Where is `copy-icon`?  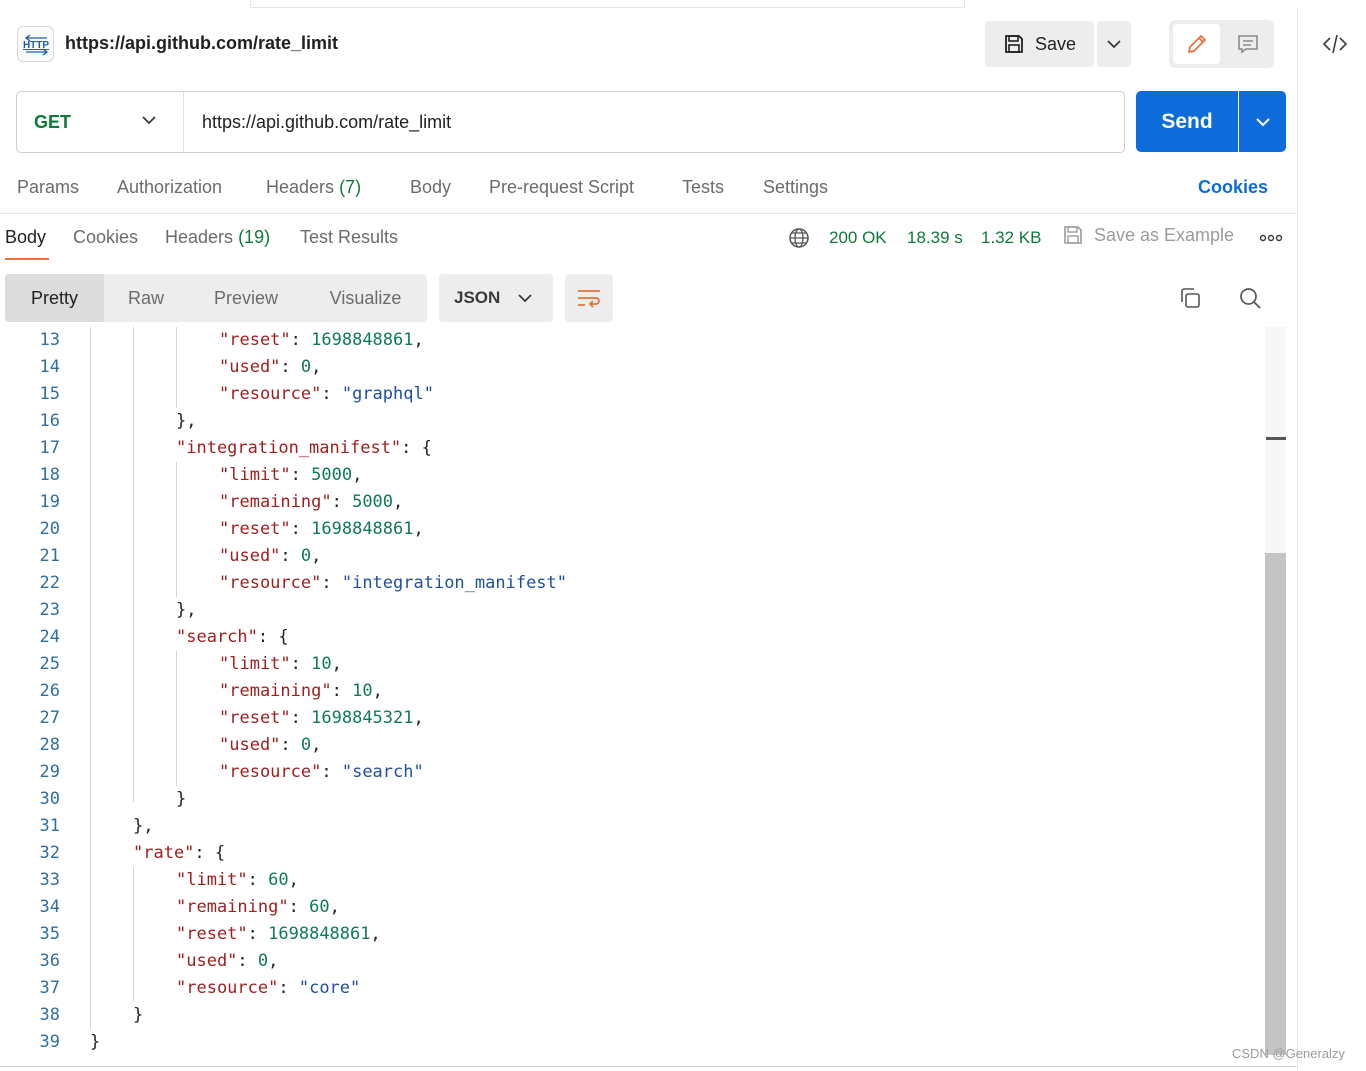 copy-icon is located at coordinates (1190, 298).